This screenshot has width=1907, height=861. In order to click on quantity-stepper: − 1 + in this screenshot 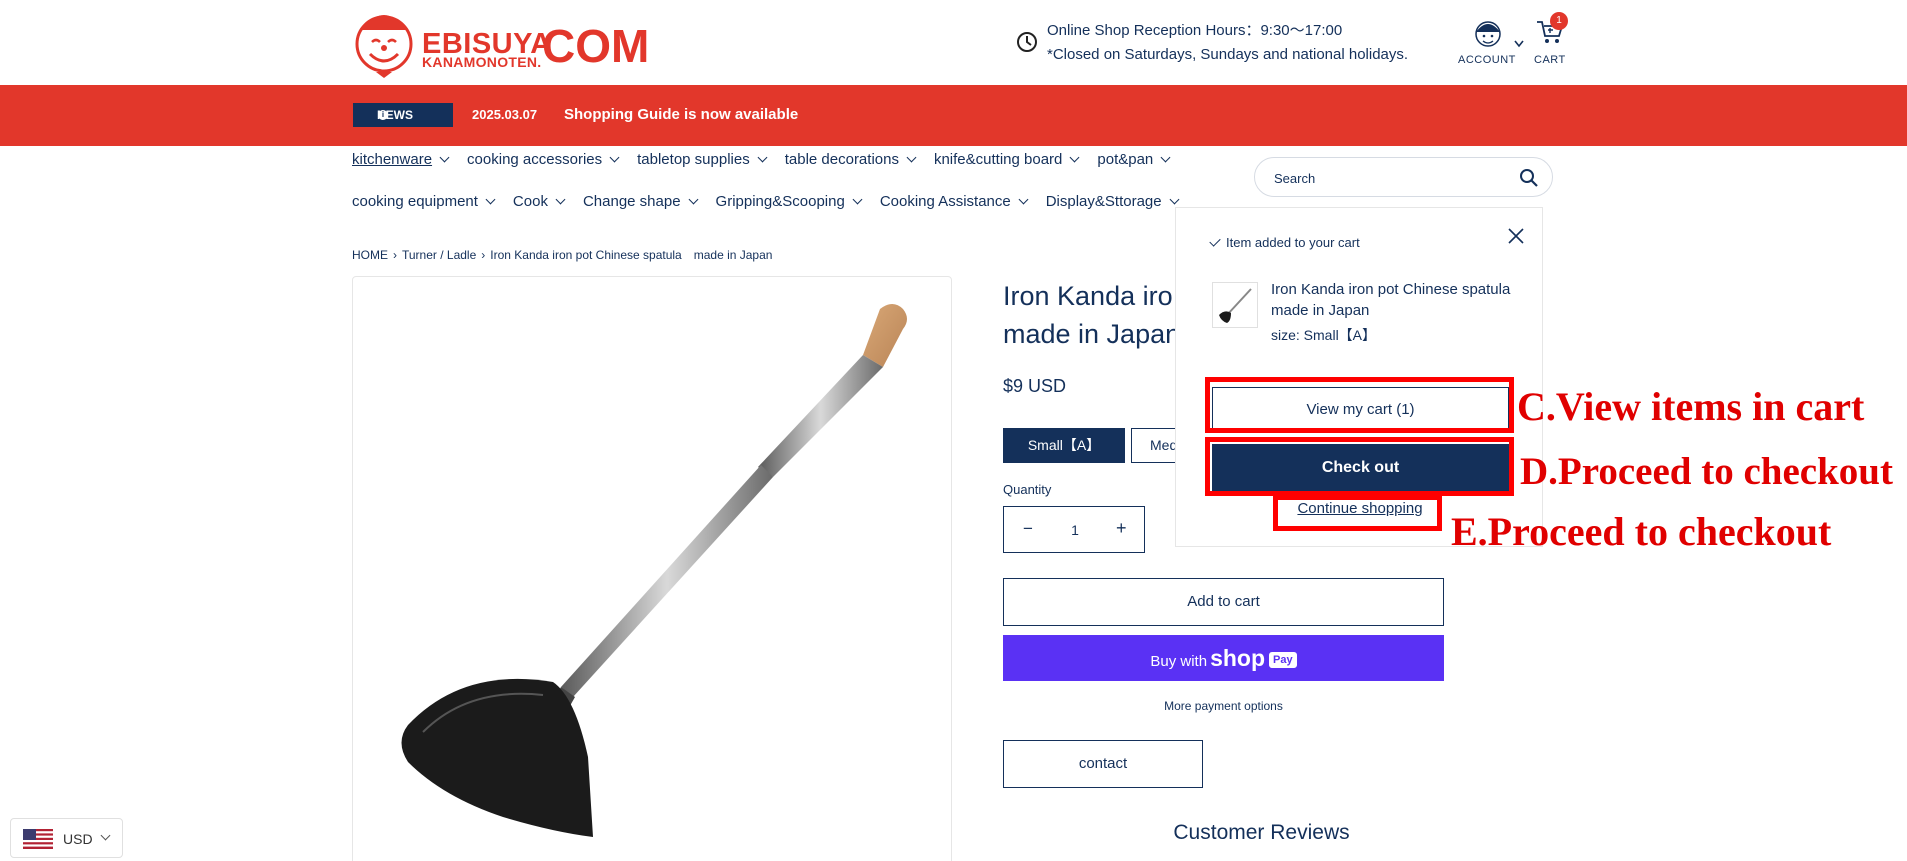, I will do `click(1074, 529)`.